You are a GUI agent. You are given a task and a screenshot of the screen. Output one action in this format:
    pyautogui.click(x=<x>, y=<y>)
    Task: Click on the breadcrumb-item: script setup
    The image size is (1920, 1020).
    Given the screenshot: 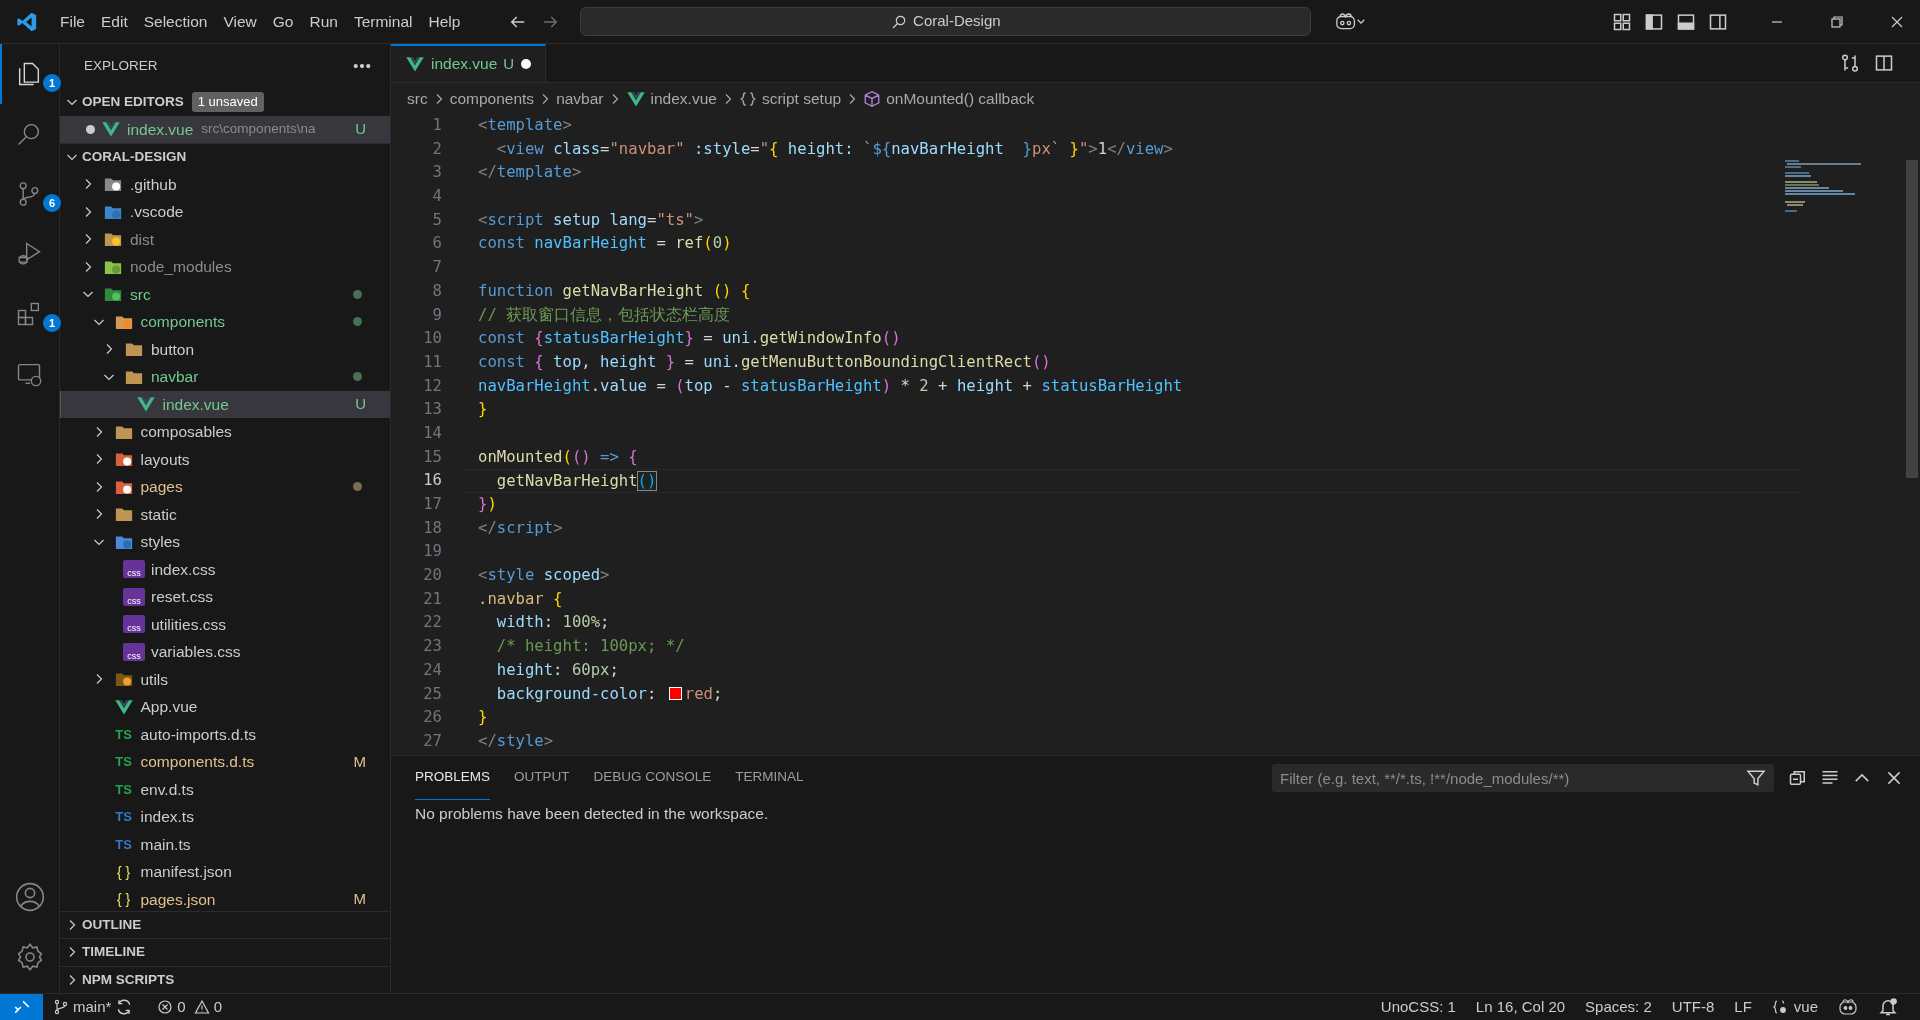 What is the action you would take?
    pyautogui.click(x=801, y=98)
    